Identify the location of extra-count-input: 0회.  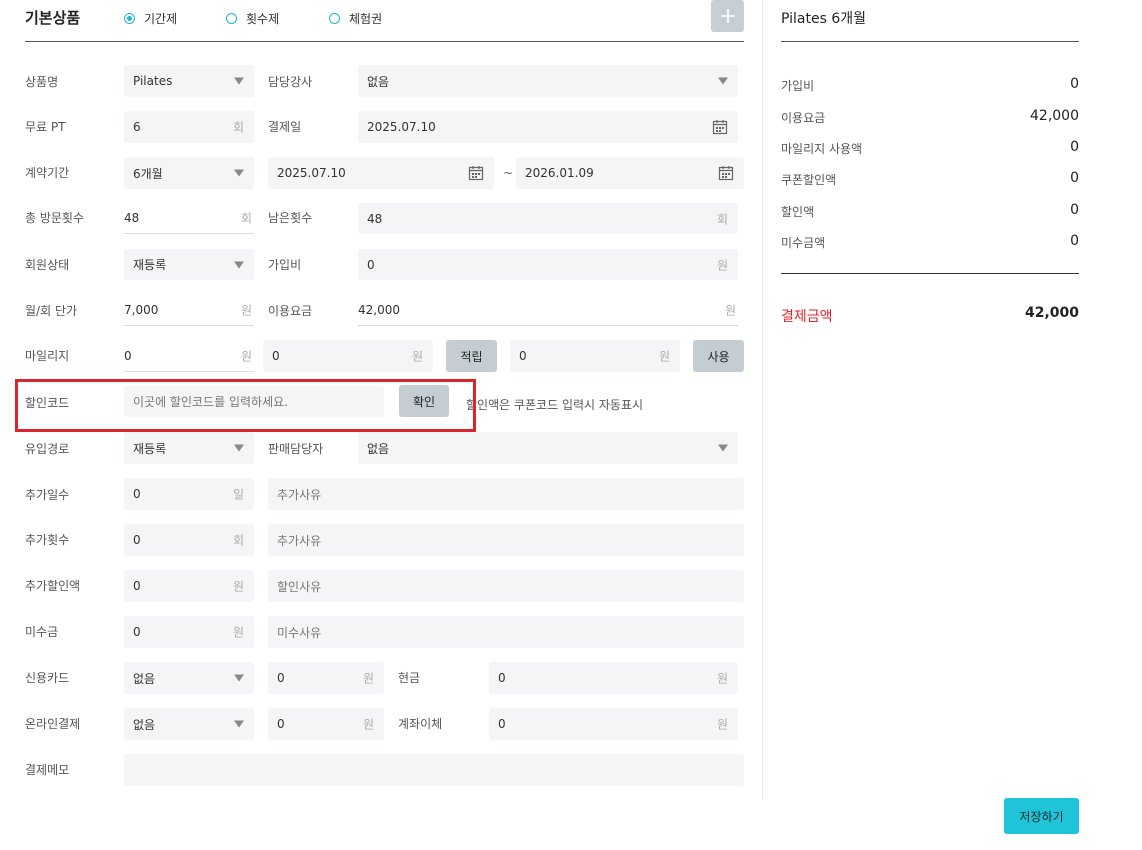
(189, 540).